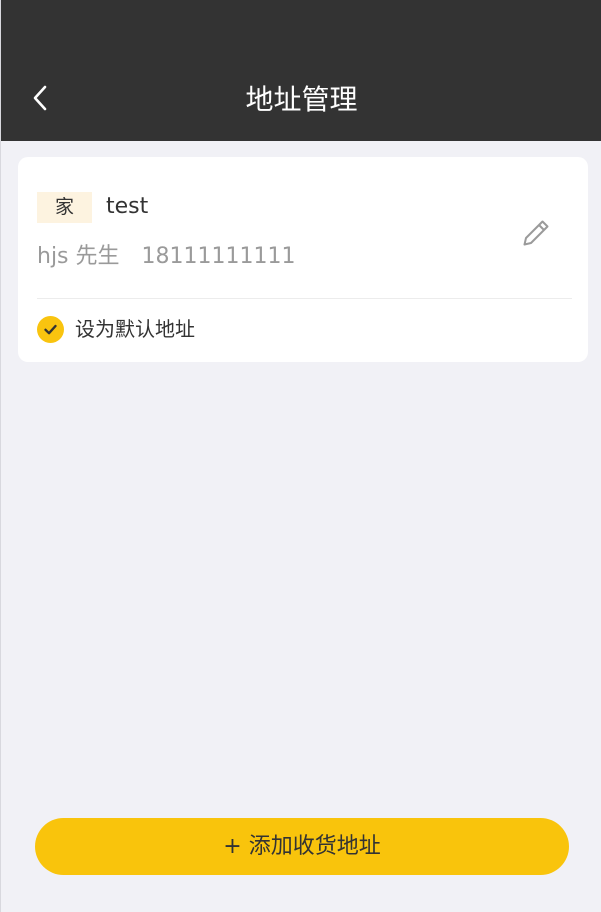 Image resolution: width=601 pixels, height=912 pixels. I want to click on set-default-toggle: 设为默认地址, so click(116, 329).